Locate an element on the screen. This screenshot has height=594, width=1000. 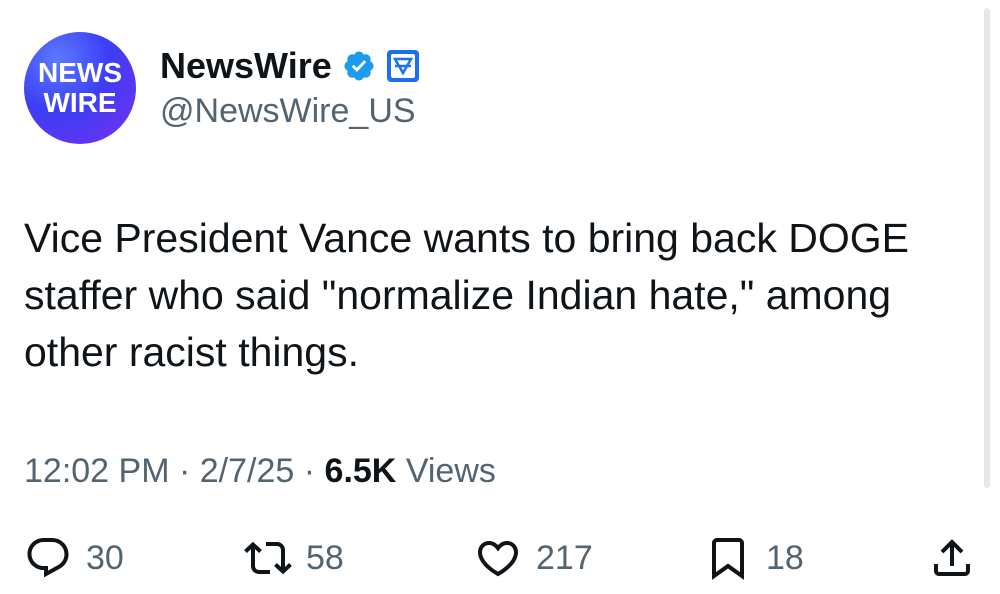
name-row: NewsWire is located at coordinates (290, 66).